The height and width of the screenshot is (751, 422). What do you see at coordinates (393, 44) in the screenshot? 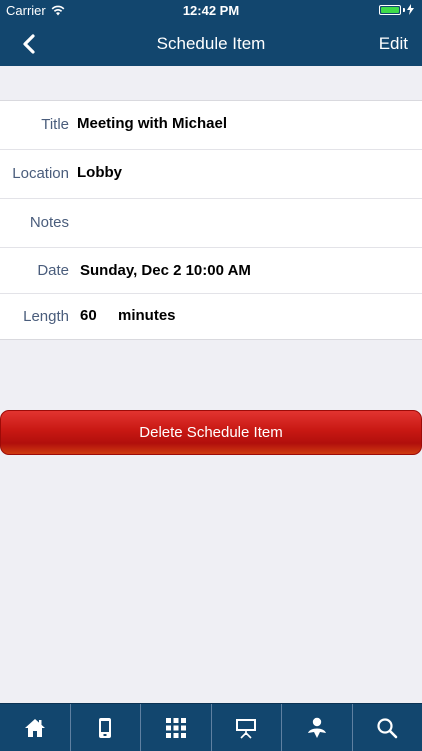
I see `edit-button: Edit` at bounding box center [393, 44].